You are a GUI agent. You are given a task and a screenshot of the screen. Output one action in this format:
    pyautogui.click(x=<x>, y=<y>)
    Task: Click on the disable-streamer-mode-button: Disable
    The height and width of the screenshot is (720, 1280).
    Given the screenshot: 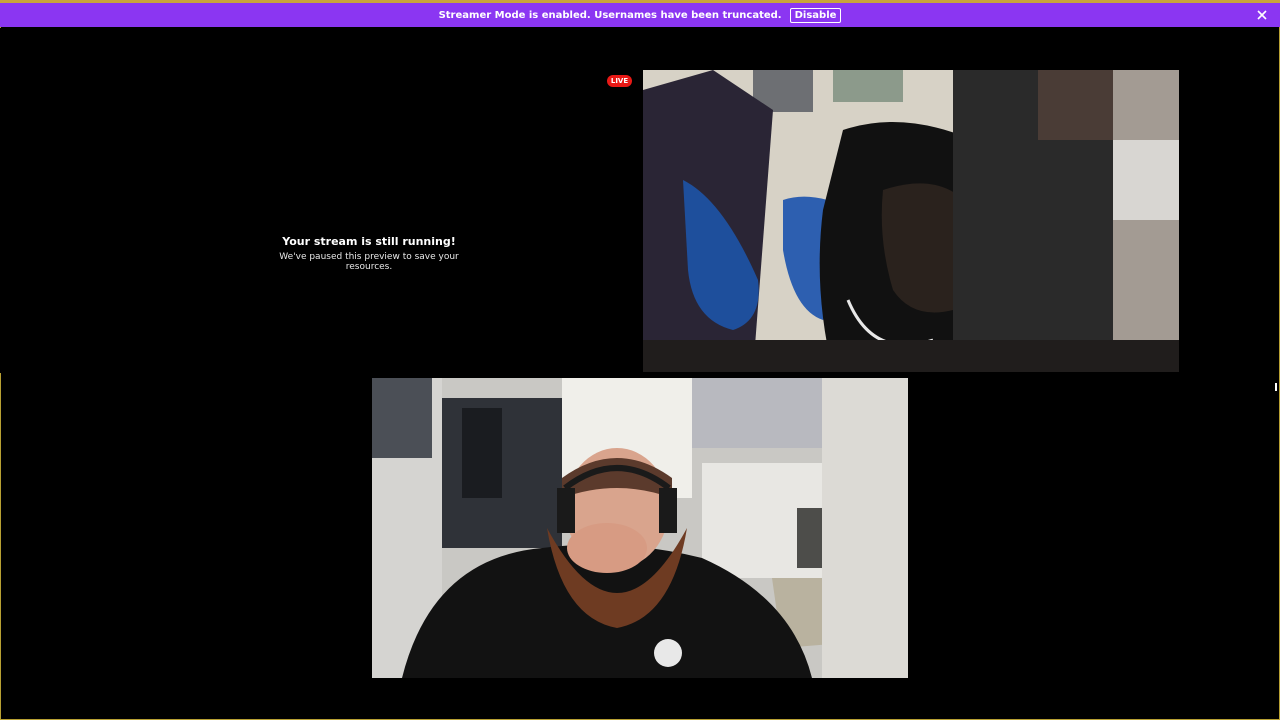 What is the action you would take?
    pyautogui.click(x=815, y=15)
    